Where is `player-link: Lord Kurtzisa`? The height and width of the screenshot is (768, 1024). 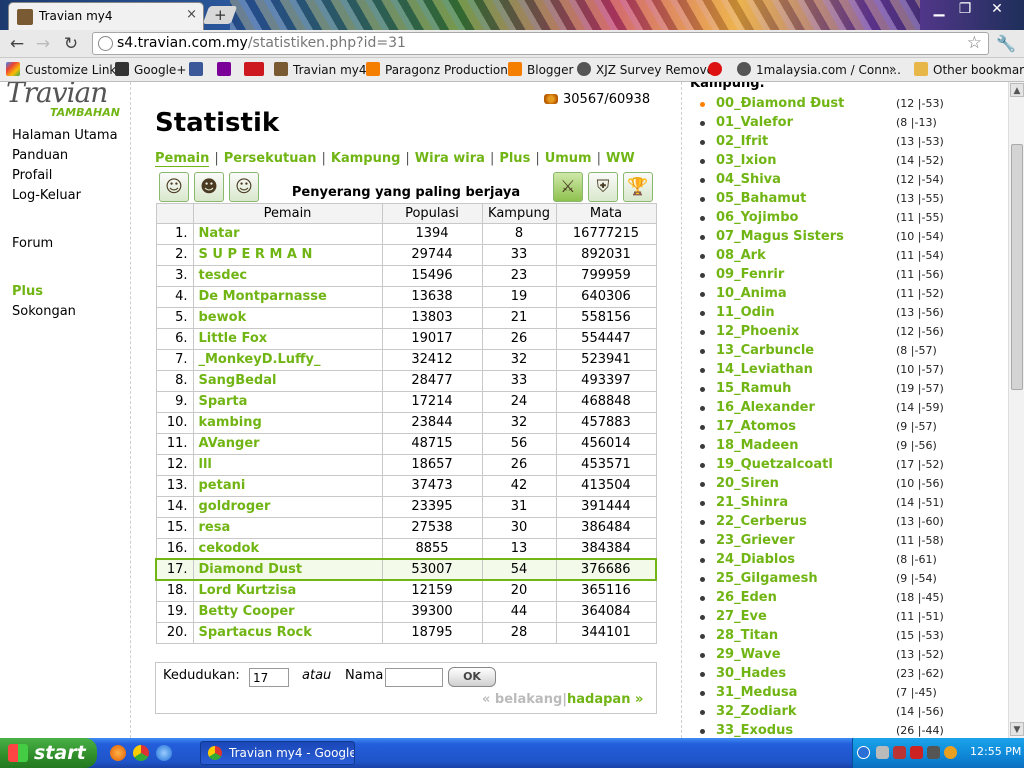 player-link: Lord Kurtzisa is located at coordinates (248, 590).